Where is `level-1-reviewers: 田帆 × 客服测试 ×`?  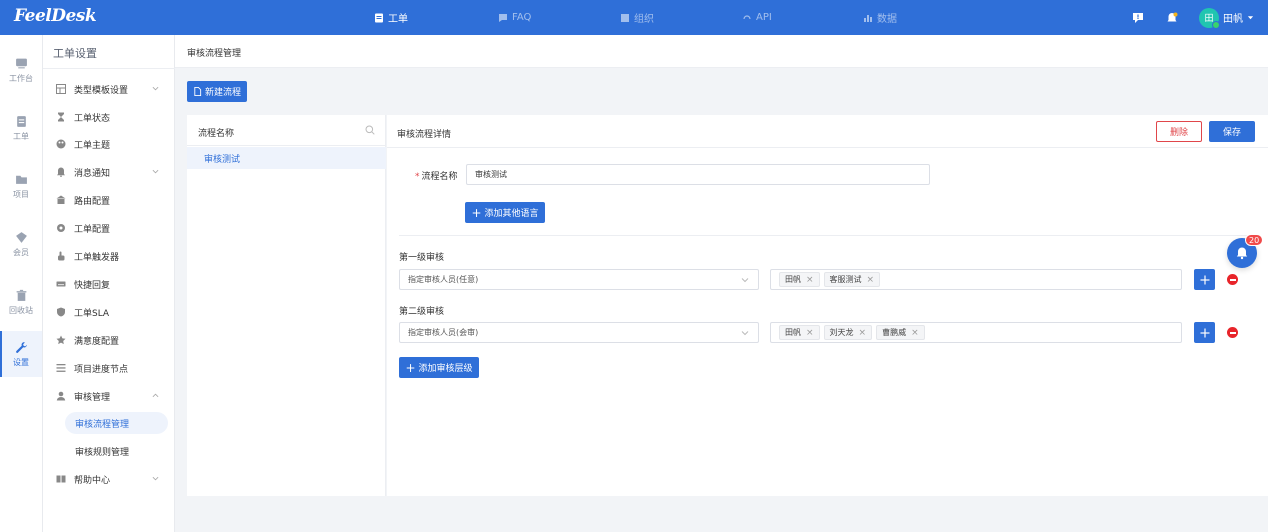
level-1-reviewers: 田帆 × 客服测试 × is located at coordinates (976, 279).